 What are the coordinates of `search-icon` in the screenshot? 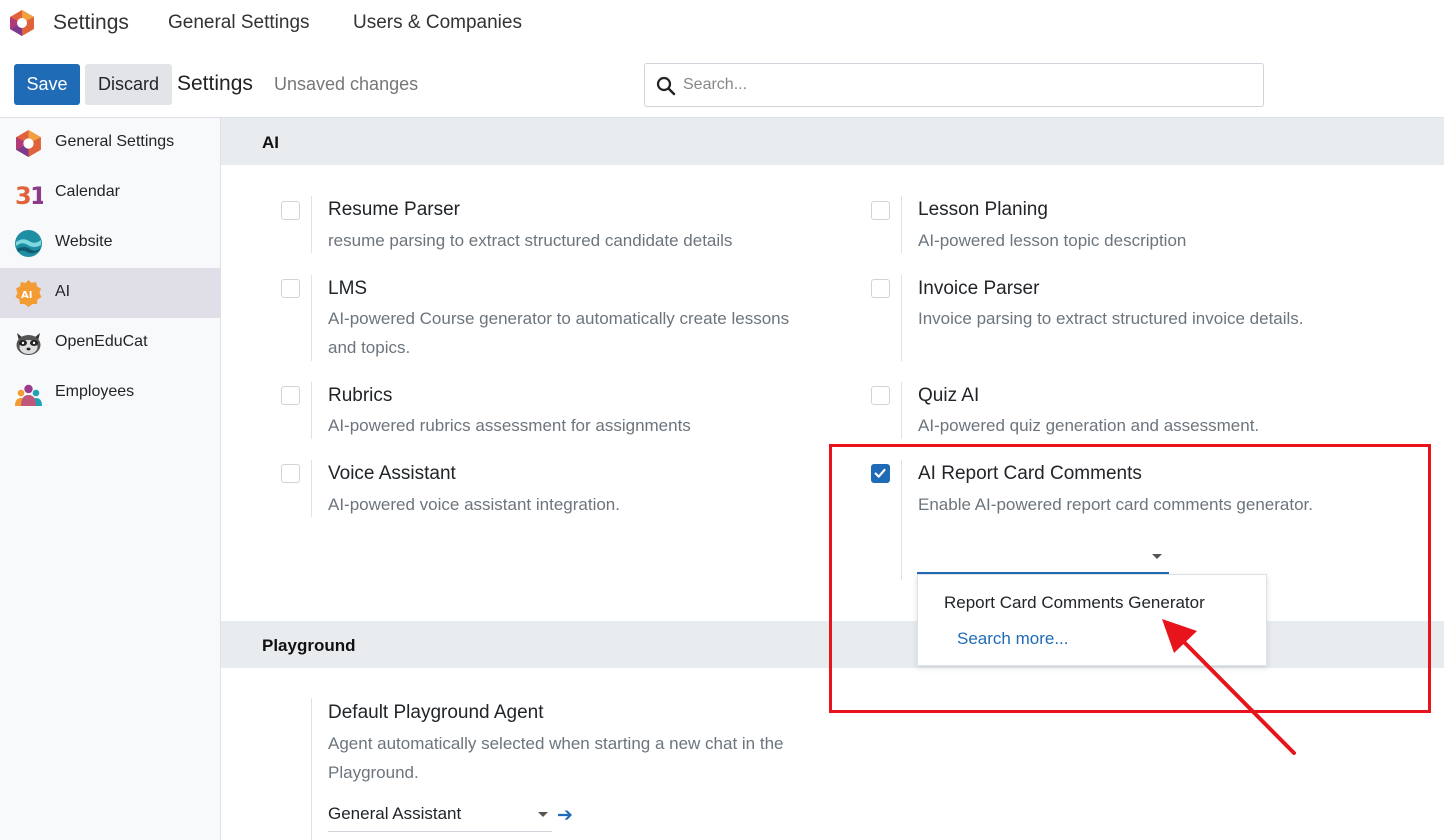 It's located at (666, 86).